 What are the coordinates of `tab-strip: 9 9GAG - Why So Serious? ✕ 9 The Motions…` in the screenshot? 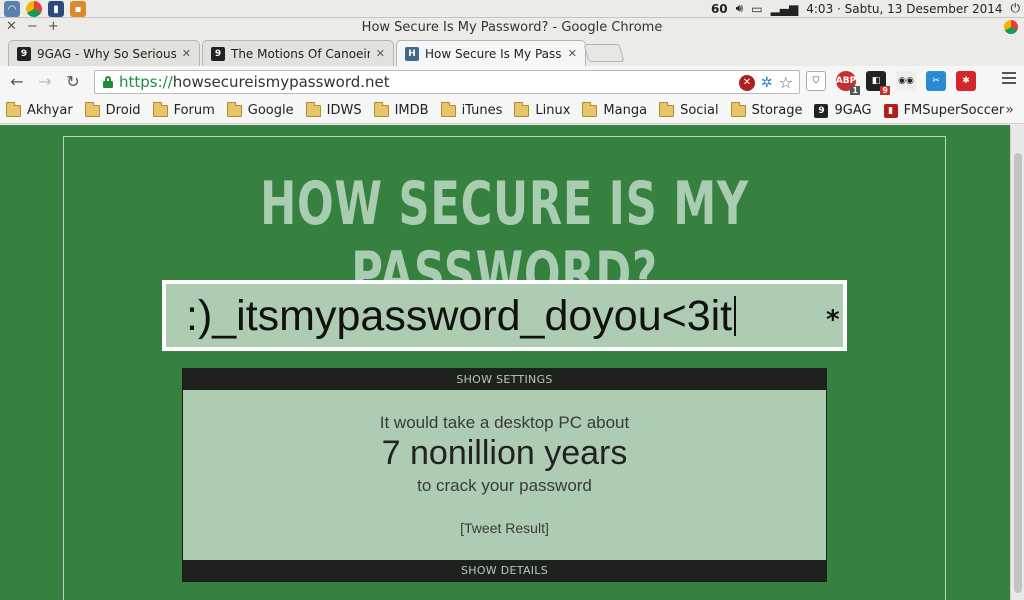 It's located at (512, 52).